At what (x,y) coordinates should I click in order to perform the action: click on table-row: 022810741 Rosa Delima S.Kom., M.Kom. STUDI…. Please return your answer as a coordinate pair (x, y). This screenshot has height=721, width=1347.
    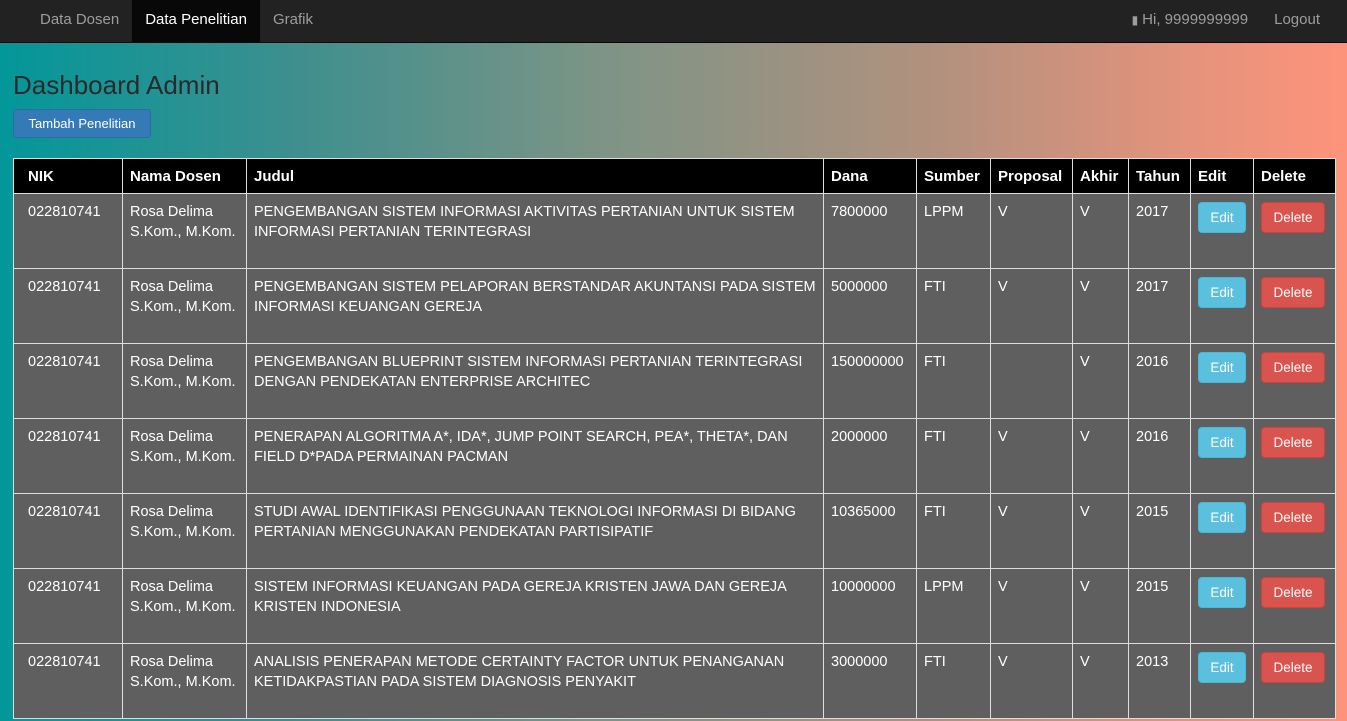
    Looking at the image, I should click on (674, 531).